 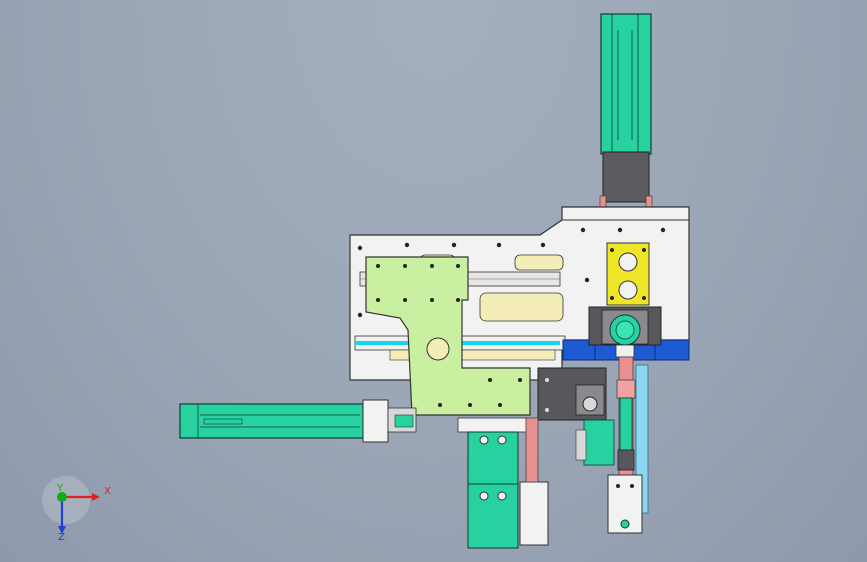 What do you see at coordinates (60, 488) in the screenshot?
I see `y-axis-label: Y` at bounding box center [60, 488].